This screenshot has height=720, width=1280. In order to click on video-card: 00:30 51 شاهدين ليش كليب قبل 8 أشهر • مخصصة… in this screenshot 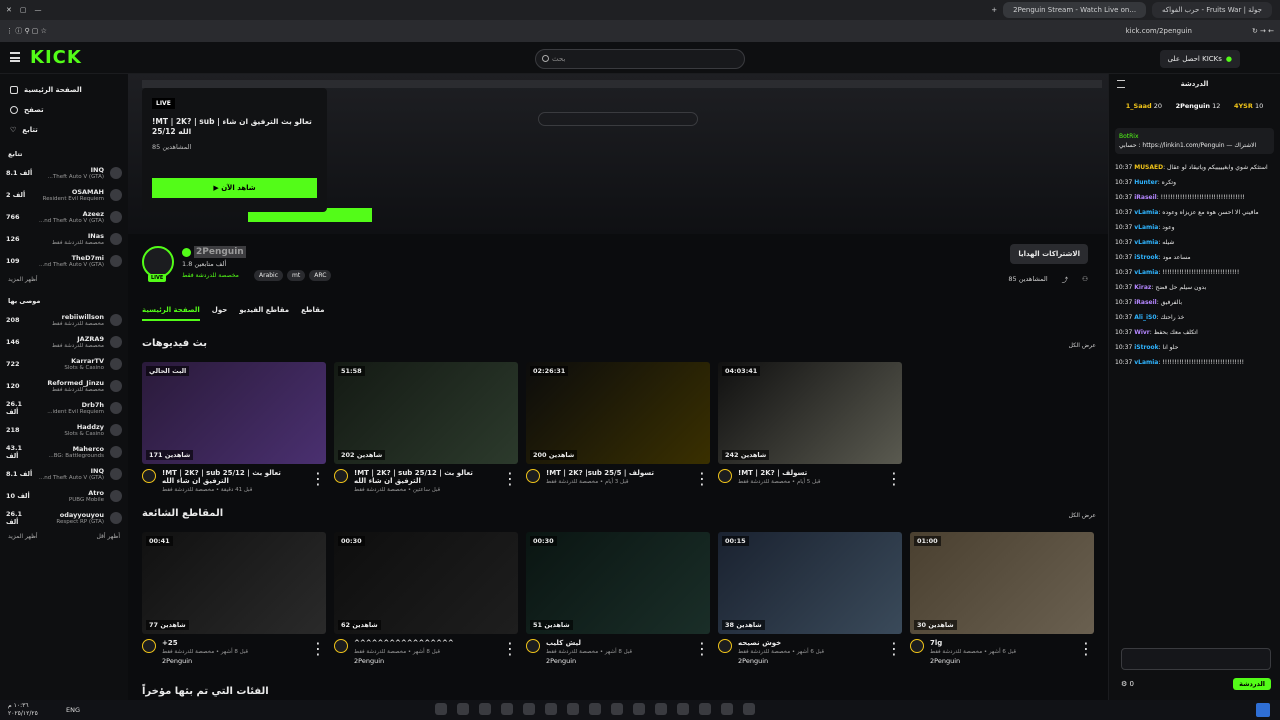, I will do `click(618, 598)`.